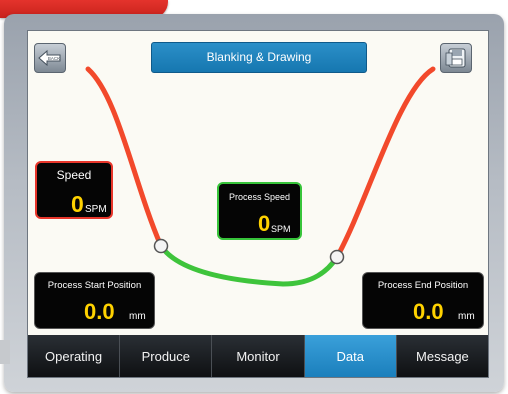 This screenshot has width=508, height=394. I want to click on process-end-value: 0.0, so click(428, 311).